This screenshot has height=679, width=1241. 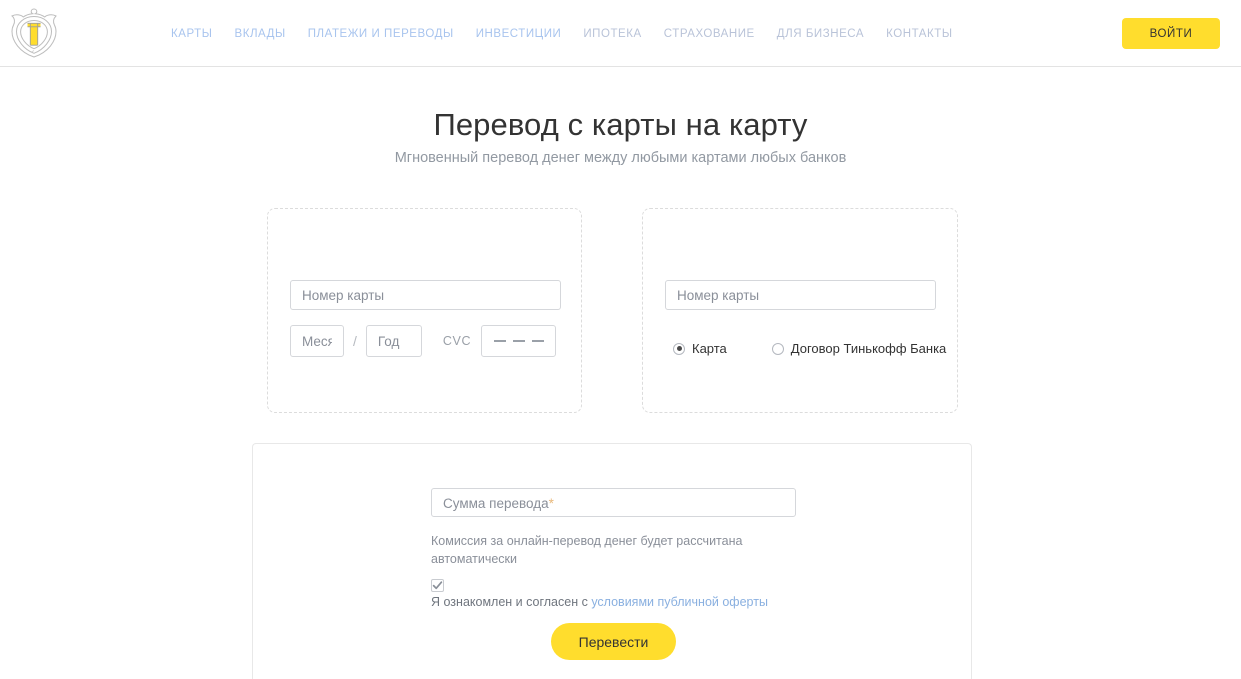 I want to click on login-button: ВОЙТИ, so click(x=1171, y=33).